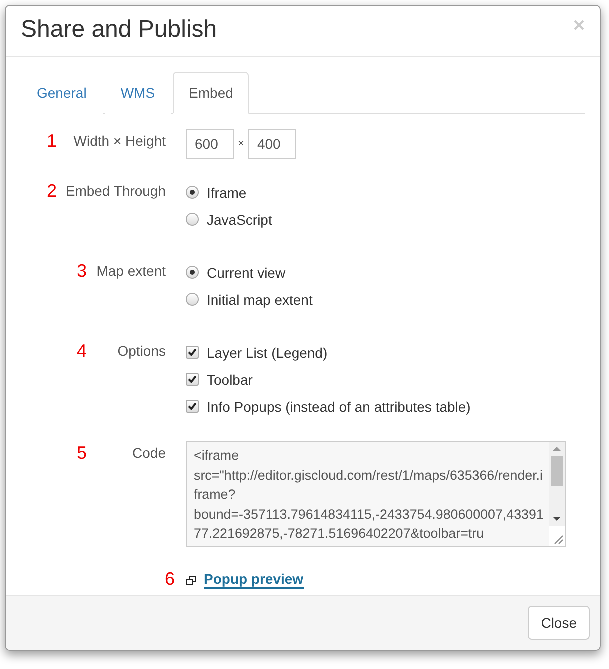  Describe the element at coordinates (557, 494) in the screenshot. I see `scrollbar` at that location.